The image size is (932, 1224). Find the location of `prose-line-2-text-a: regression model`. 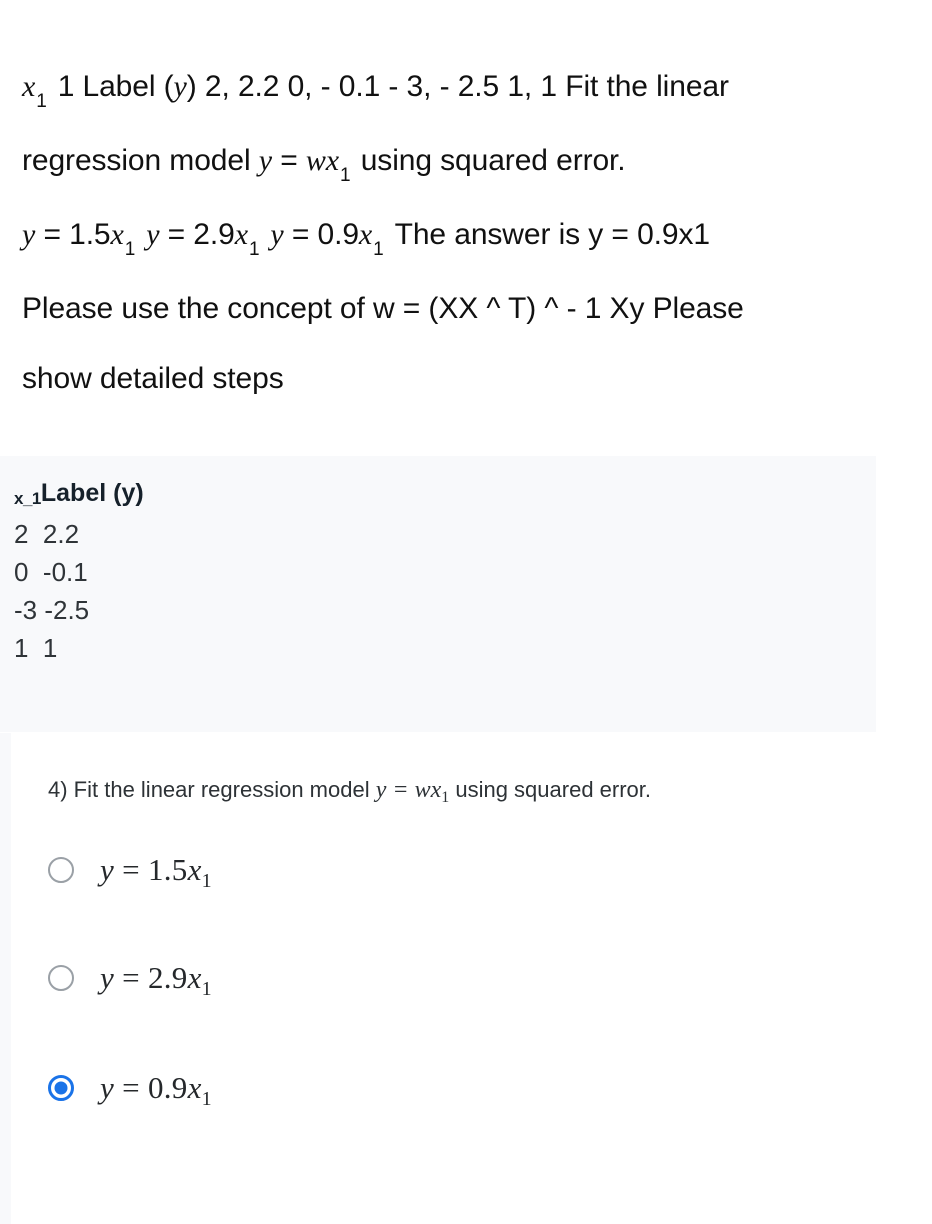

prose-line-2-text-a: regression model is located at coordinates (140, 160).